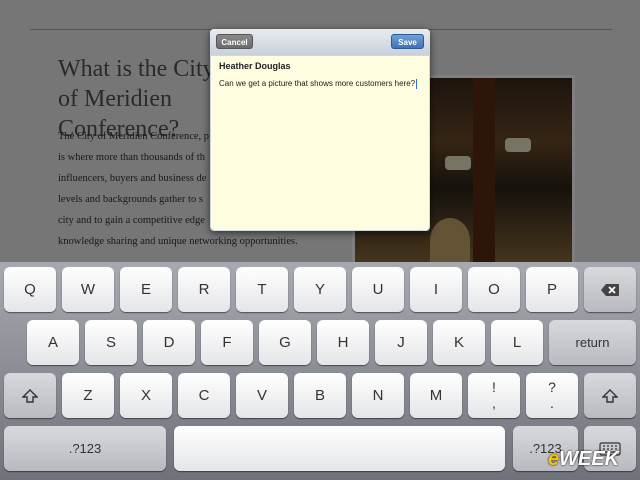  Describe the element at coordinates (255, 66) in the screenshot. I see `note-author: Heather Douglas` at that location.